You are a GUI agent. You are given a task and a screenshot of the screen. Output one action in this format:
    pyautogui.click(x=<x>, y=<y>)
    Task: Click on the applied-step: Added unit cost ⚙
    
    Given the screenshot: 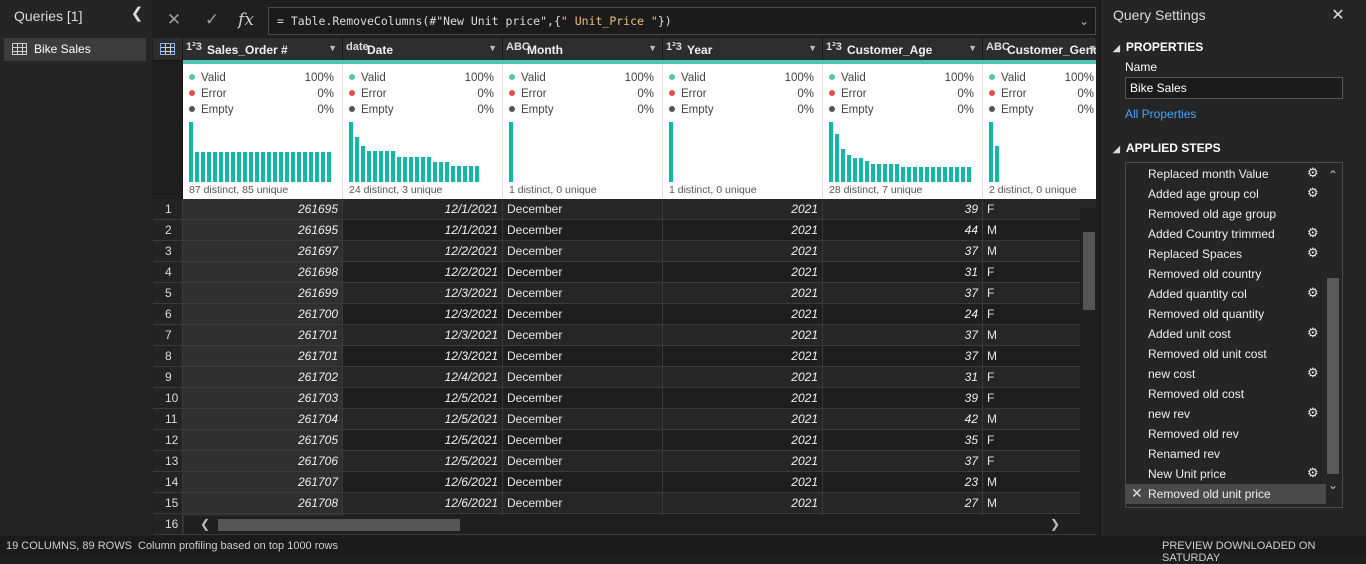 What is the action you would take?
    pyautogui.click(x=1226, y=334)
    